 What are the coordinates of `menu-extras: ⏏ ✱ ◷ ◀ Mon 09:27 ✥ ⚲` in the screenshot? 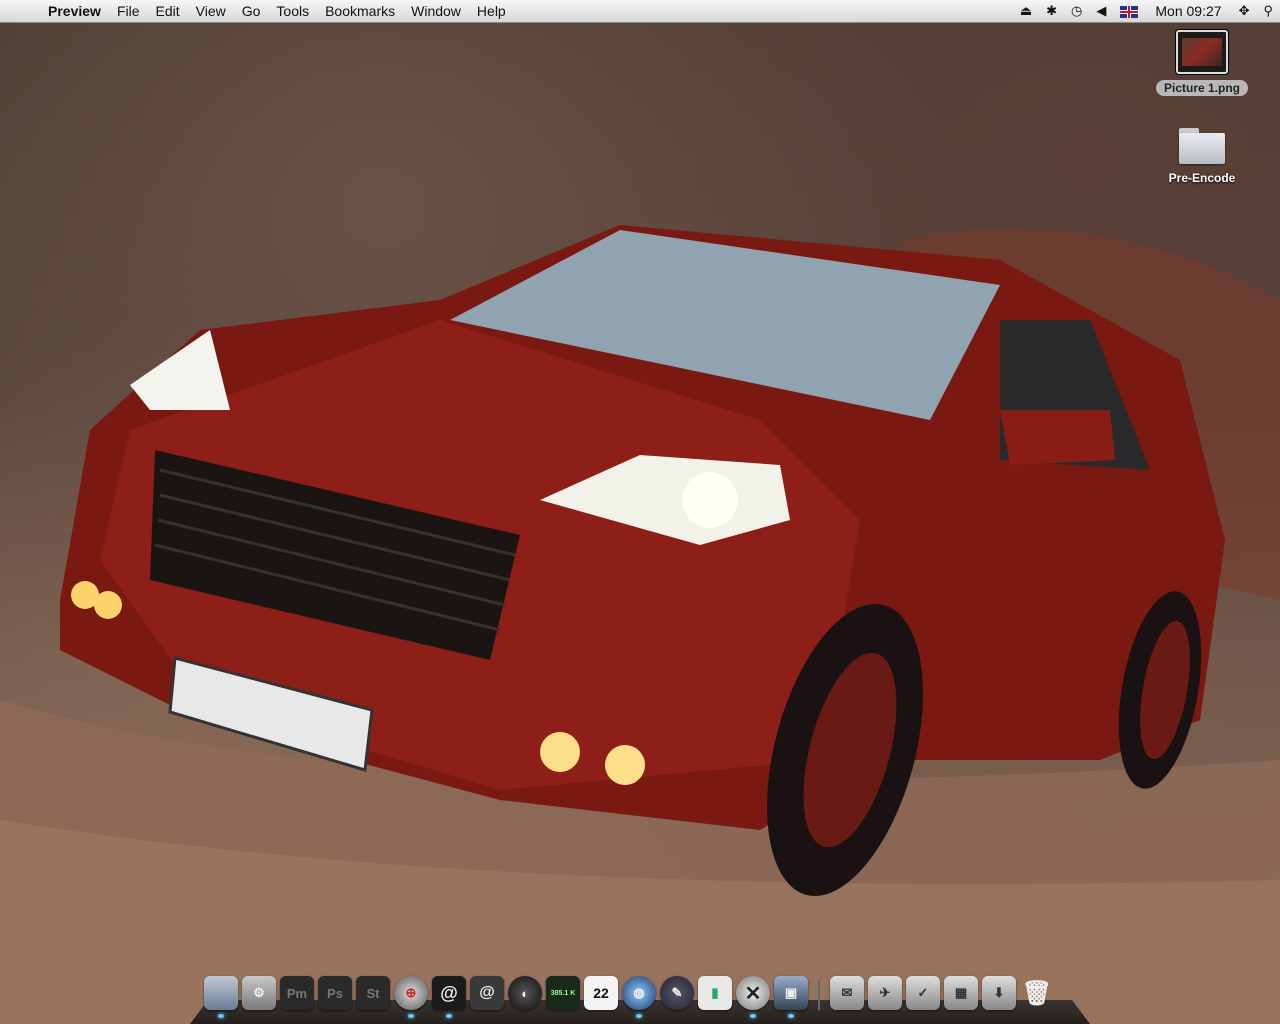 It's located at (1146, 11).